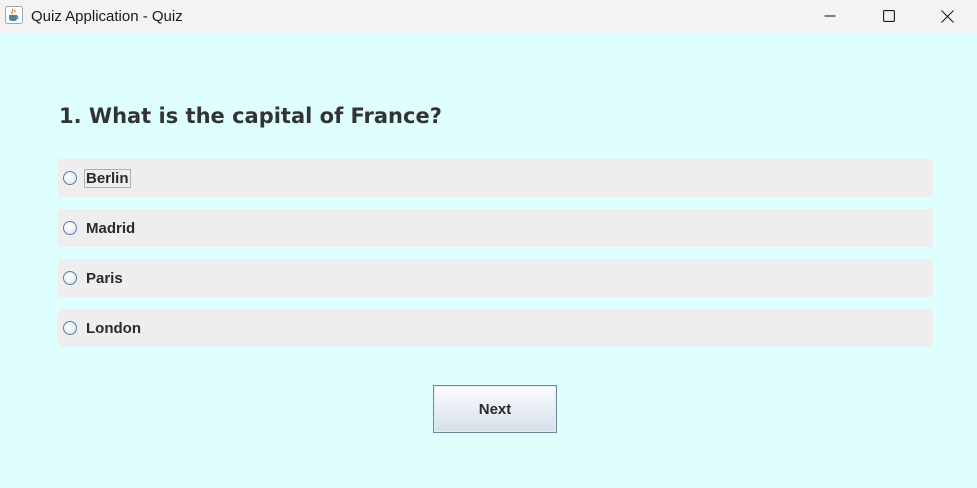 The image size is (977, 488). I want to click on close-icon, so click(947, 16).